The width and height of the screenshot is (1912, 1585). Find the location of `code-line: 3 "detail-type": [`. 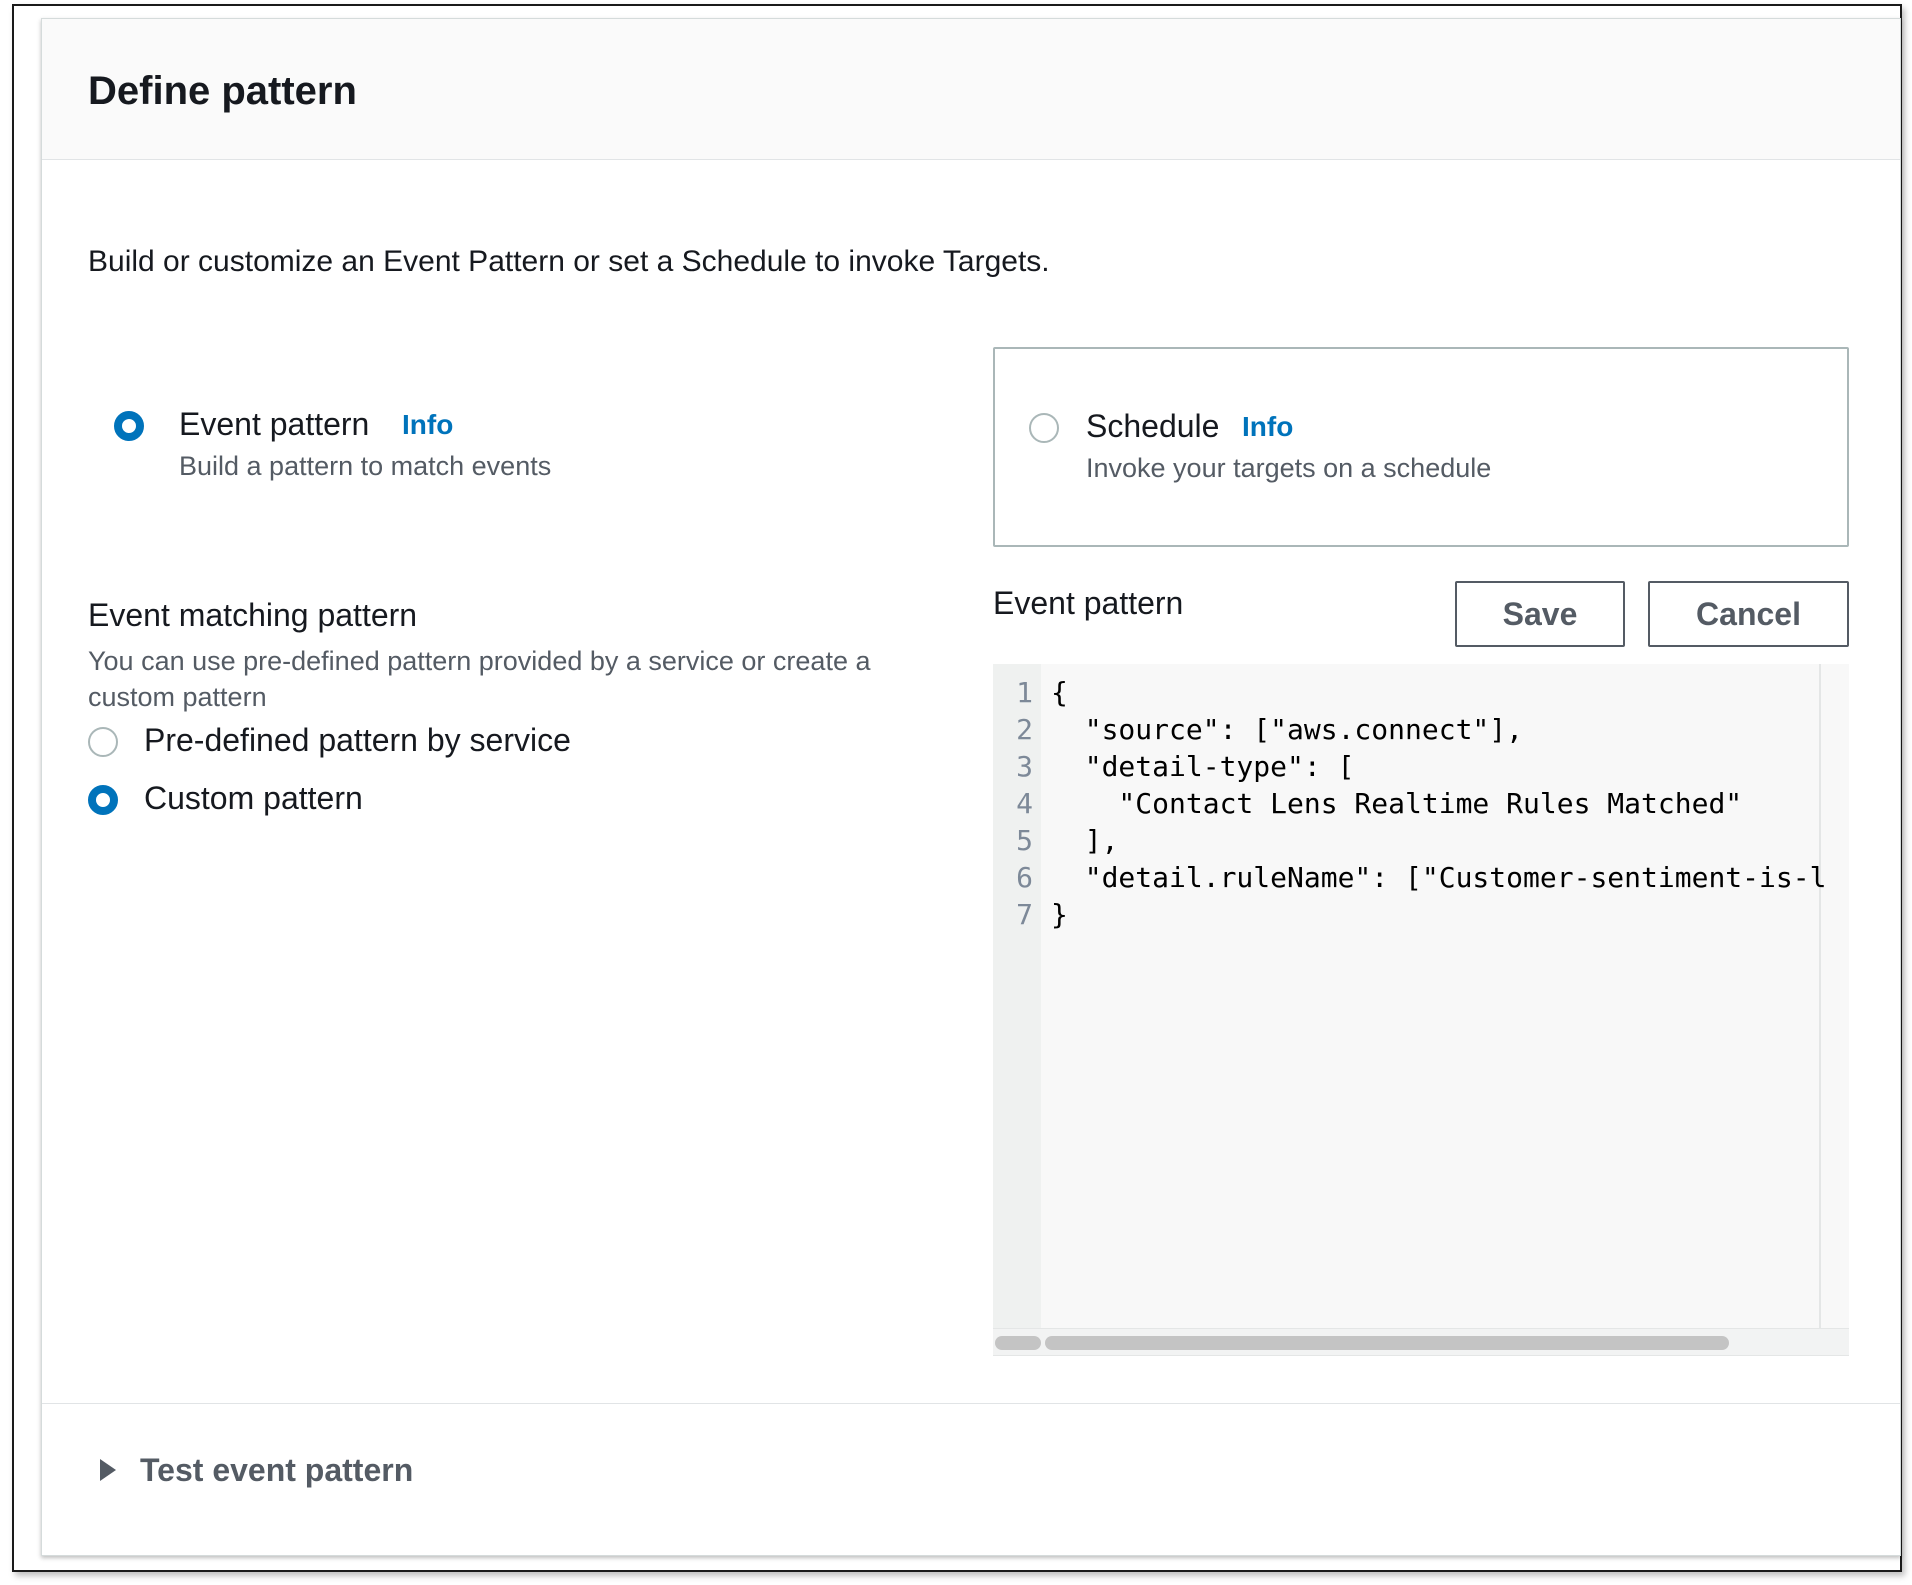

code-line: 3 "detail-type": [ is located at coordinates (1173, 766).